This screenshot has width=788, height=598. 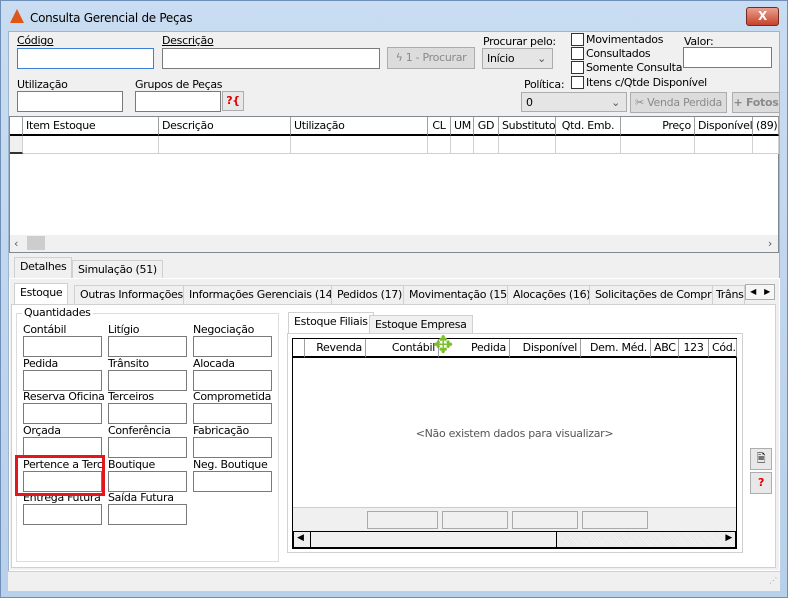 I want to click on column-header: Item Estoque, so click(x=91, y=126).